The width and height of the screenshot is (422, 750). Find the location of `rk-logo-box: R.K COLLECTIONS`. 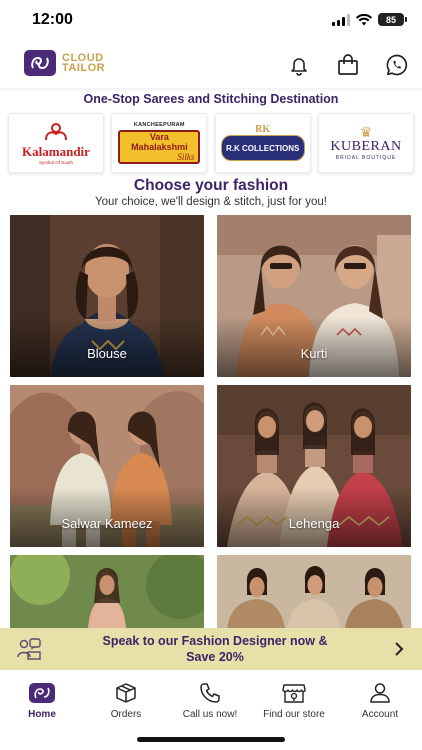

rk-logo-box: R.K COLLECTIONS is located at coordinates (262, 148).